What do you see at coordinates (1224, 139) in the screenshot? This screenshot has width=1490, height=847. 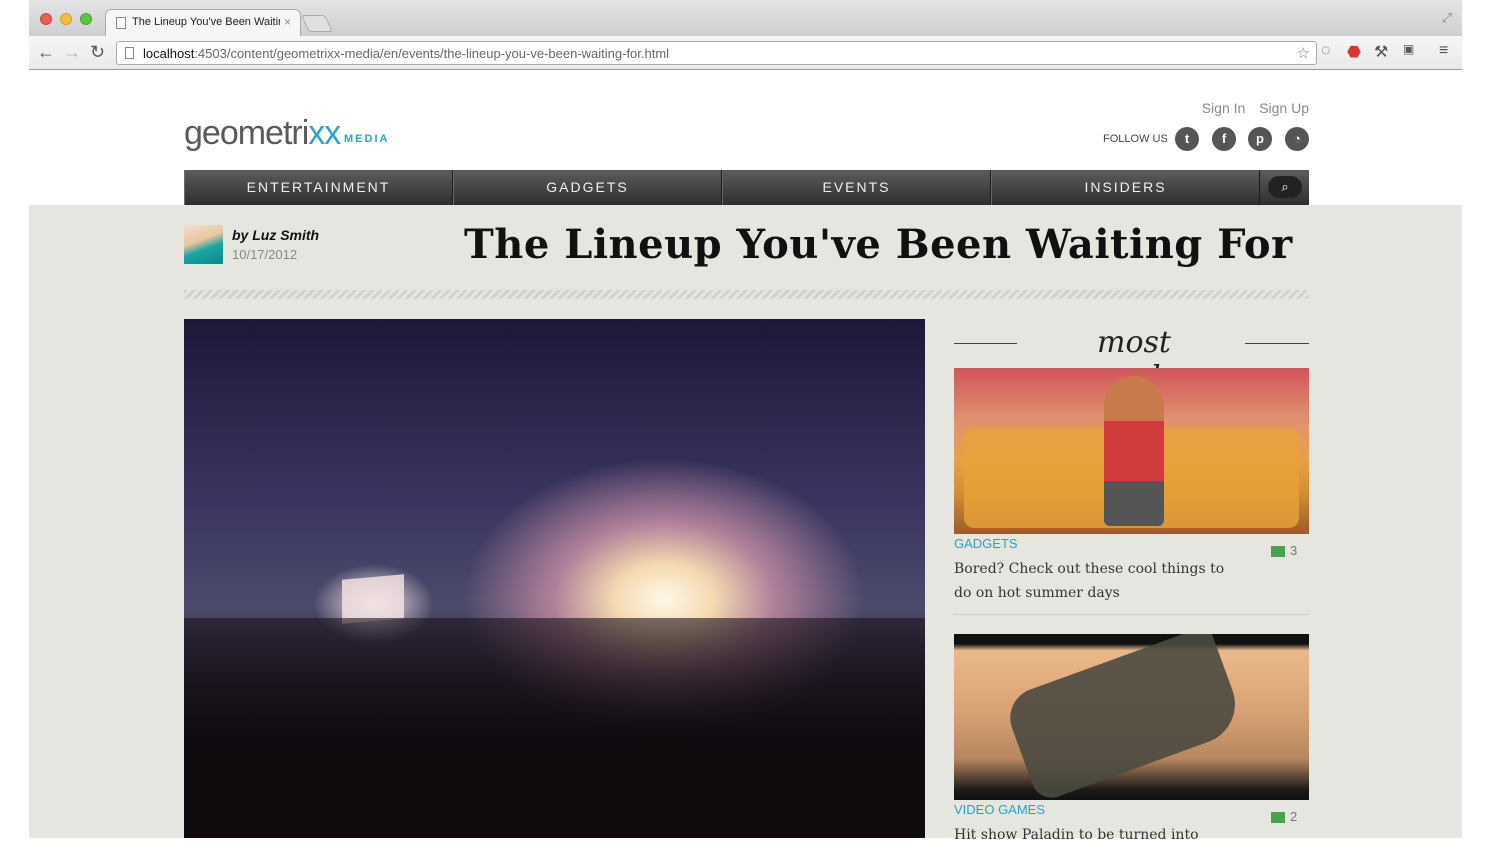 I see `facebook-icon: f` at bounding box center [1224, 139].